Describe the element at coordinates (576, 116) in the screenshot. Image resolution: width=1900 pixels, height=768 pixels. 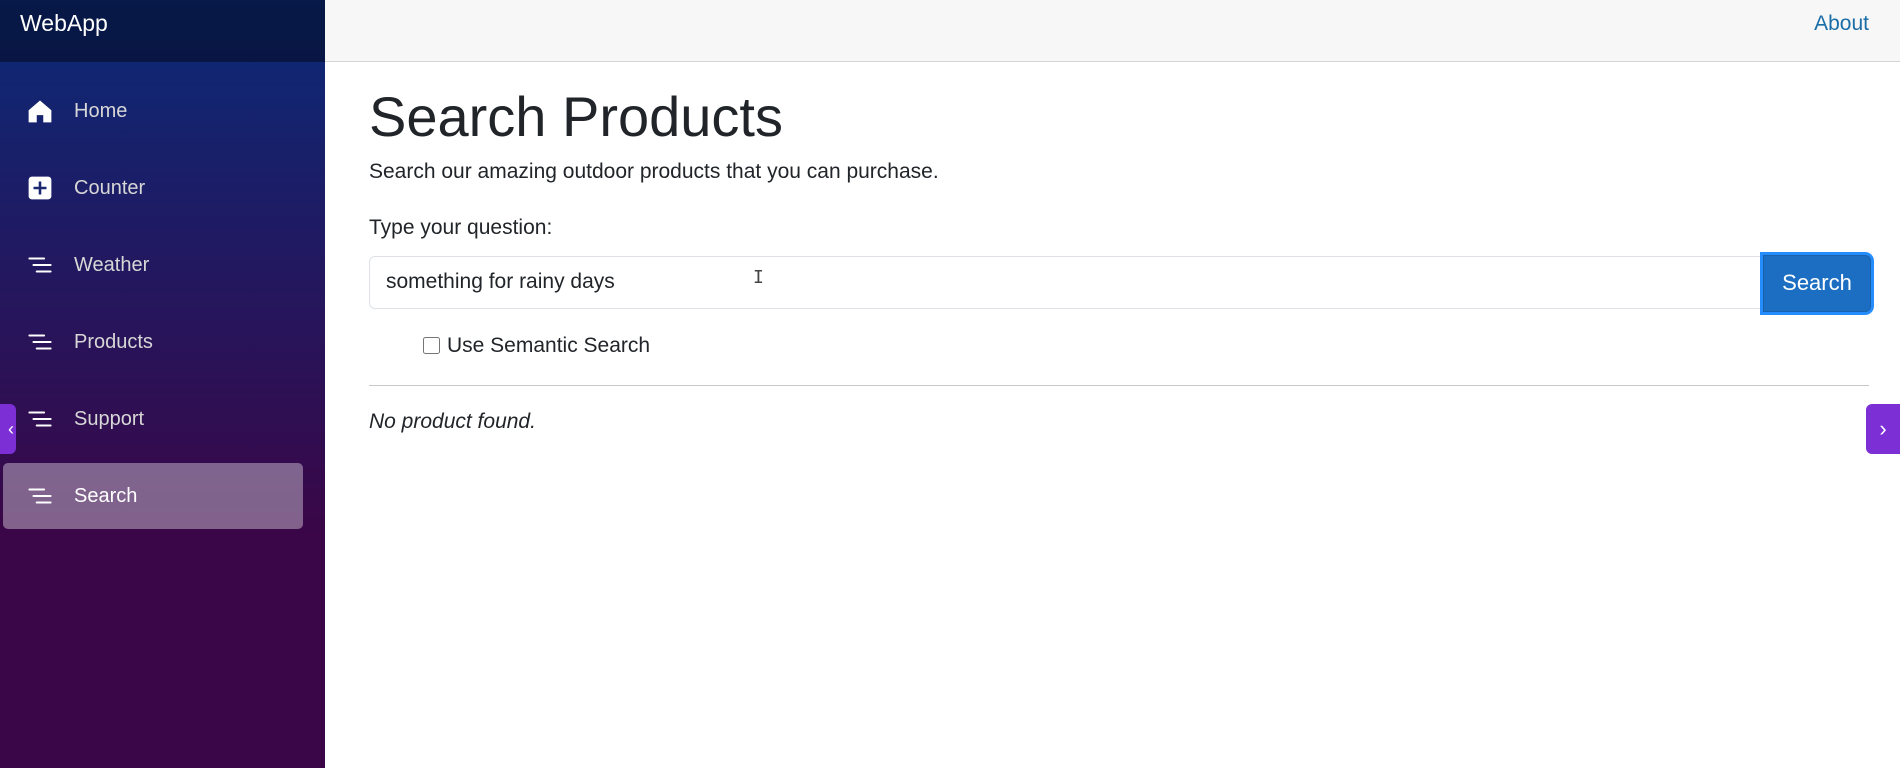
I see `page-title: Search Products` at that location.